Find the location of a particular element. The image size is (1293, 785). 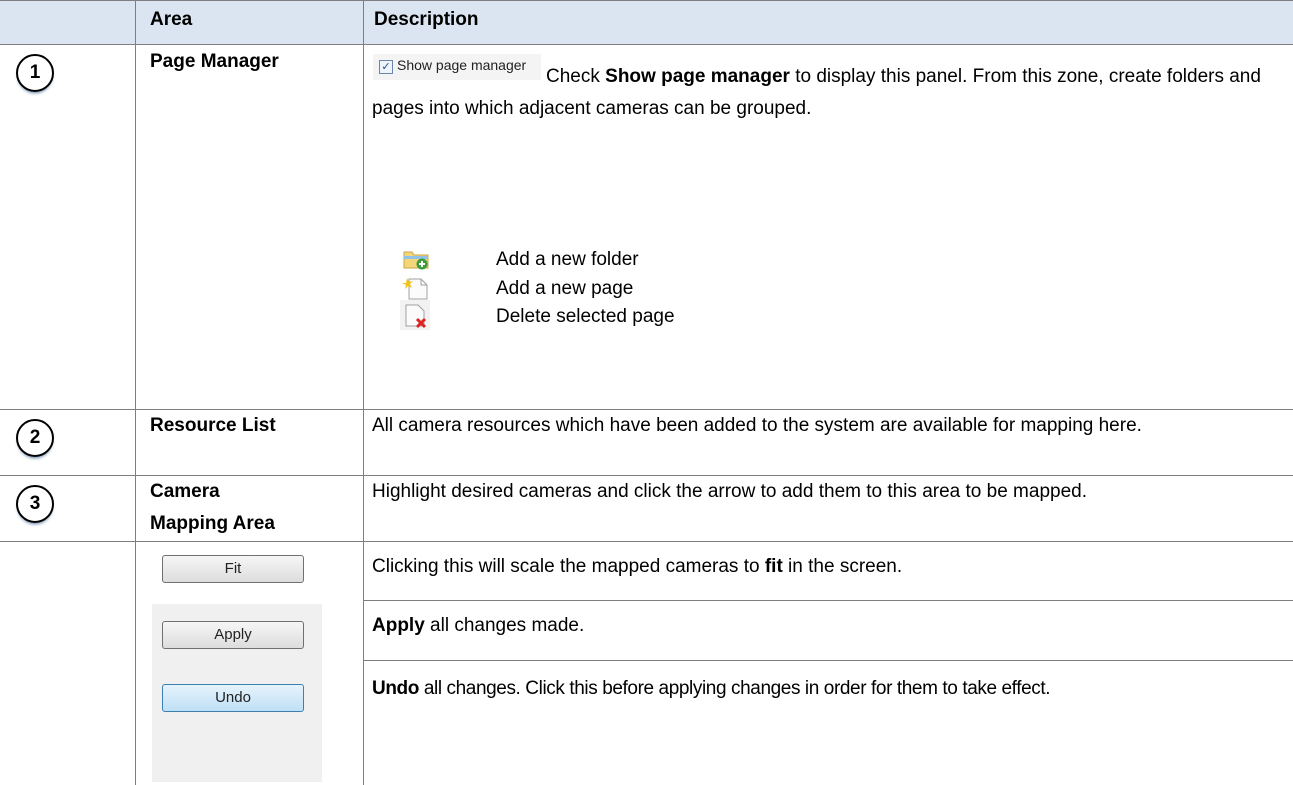

area-resource-list: Resource List is located at coordinates (213, 425).